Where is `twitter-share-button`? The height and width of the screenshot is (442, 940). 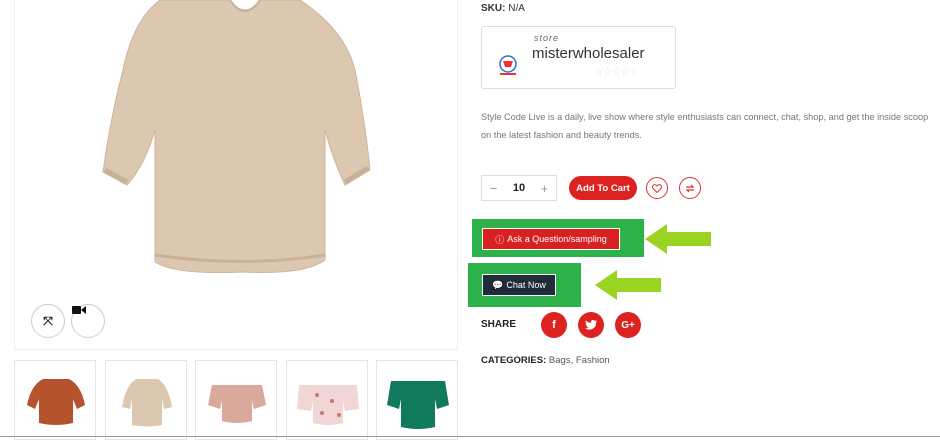 twitter-share-button is located at coordinates (591, 325).